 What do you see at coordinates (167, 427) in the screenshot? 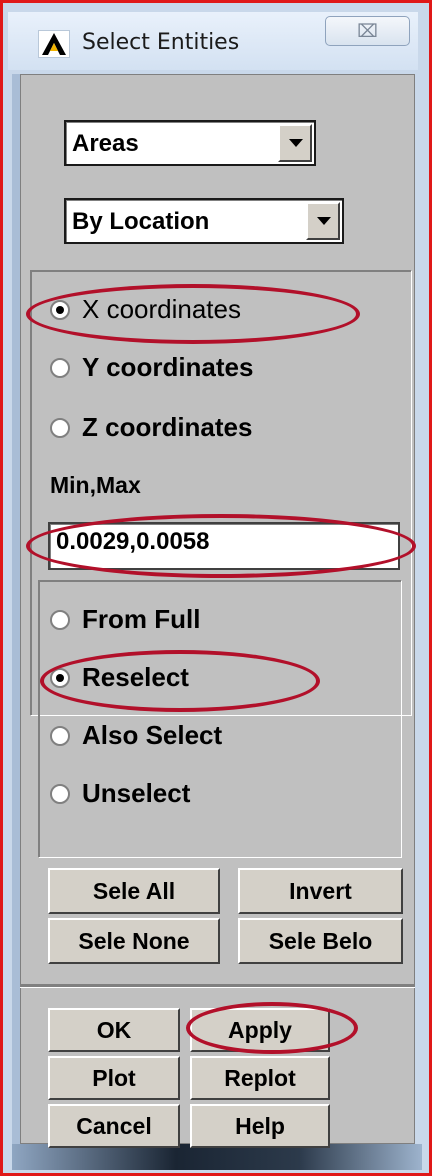
I see `radio-label: Z coordinates` at bounding box center [167, 427].